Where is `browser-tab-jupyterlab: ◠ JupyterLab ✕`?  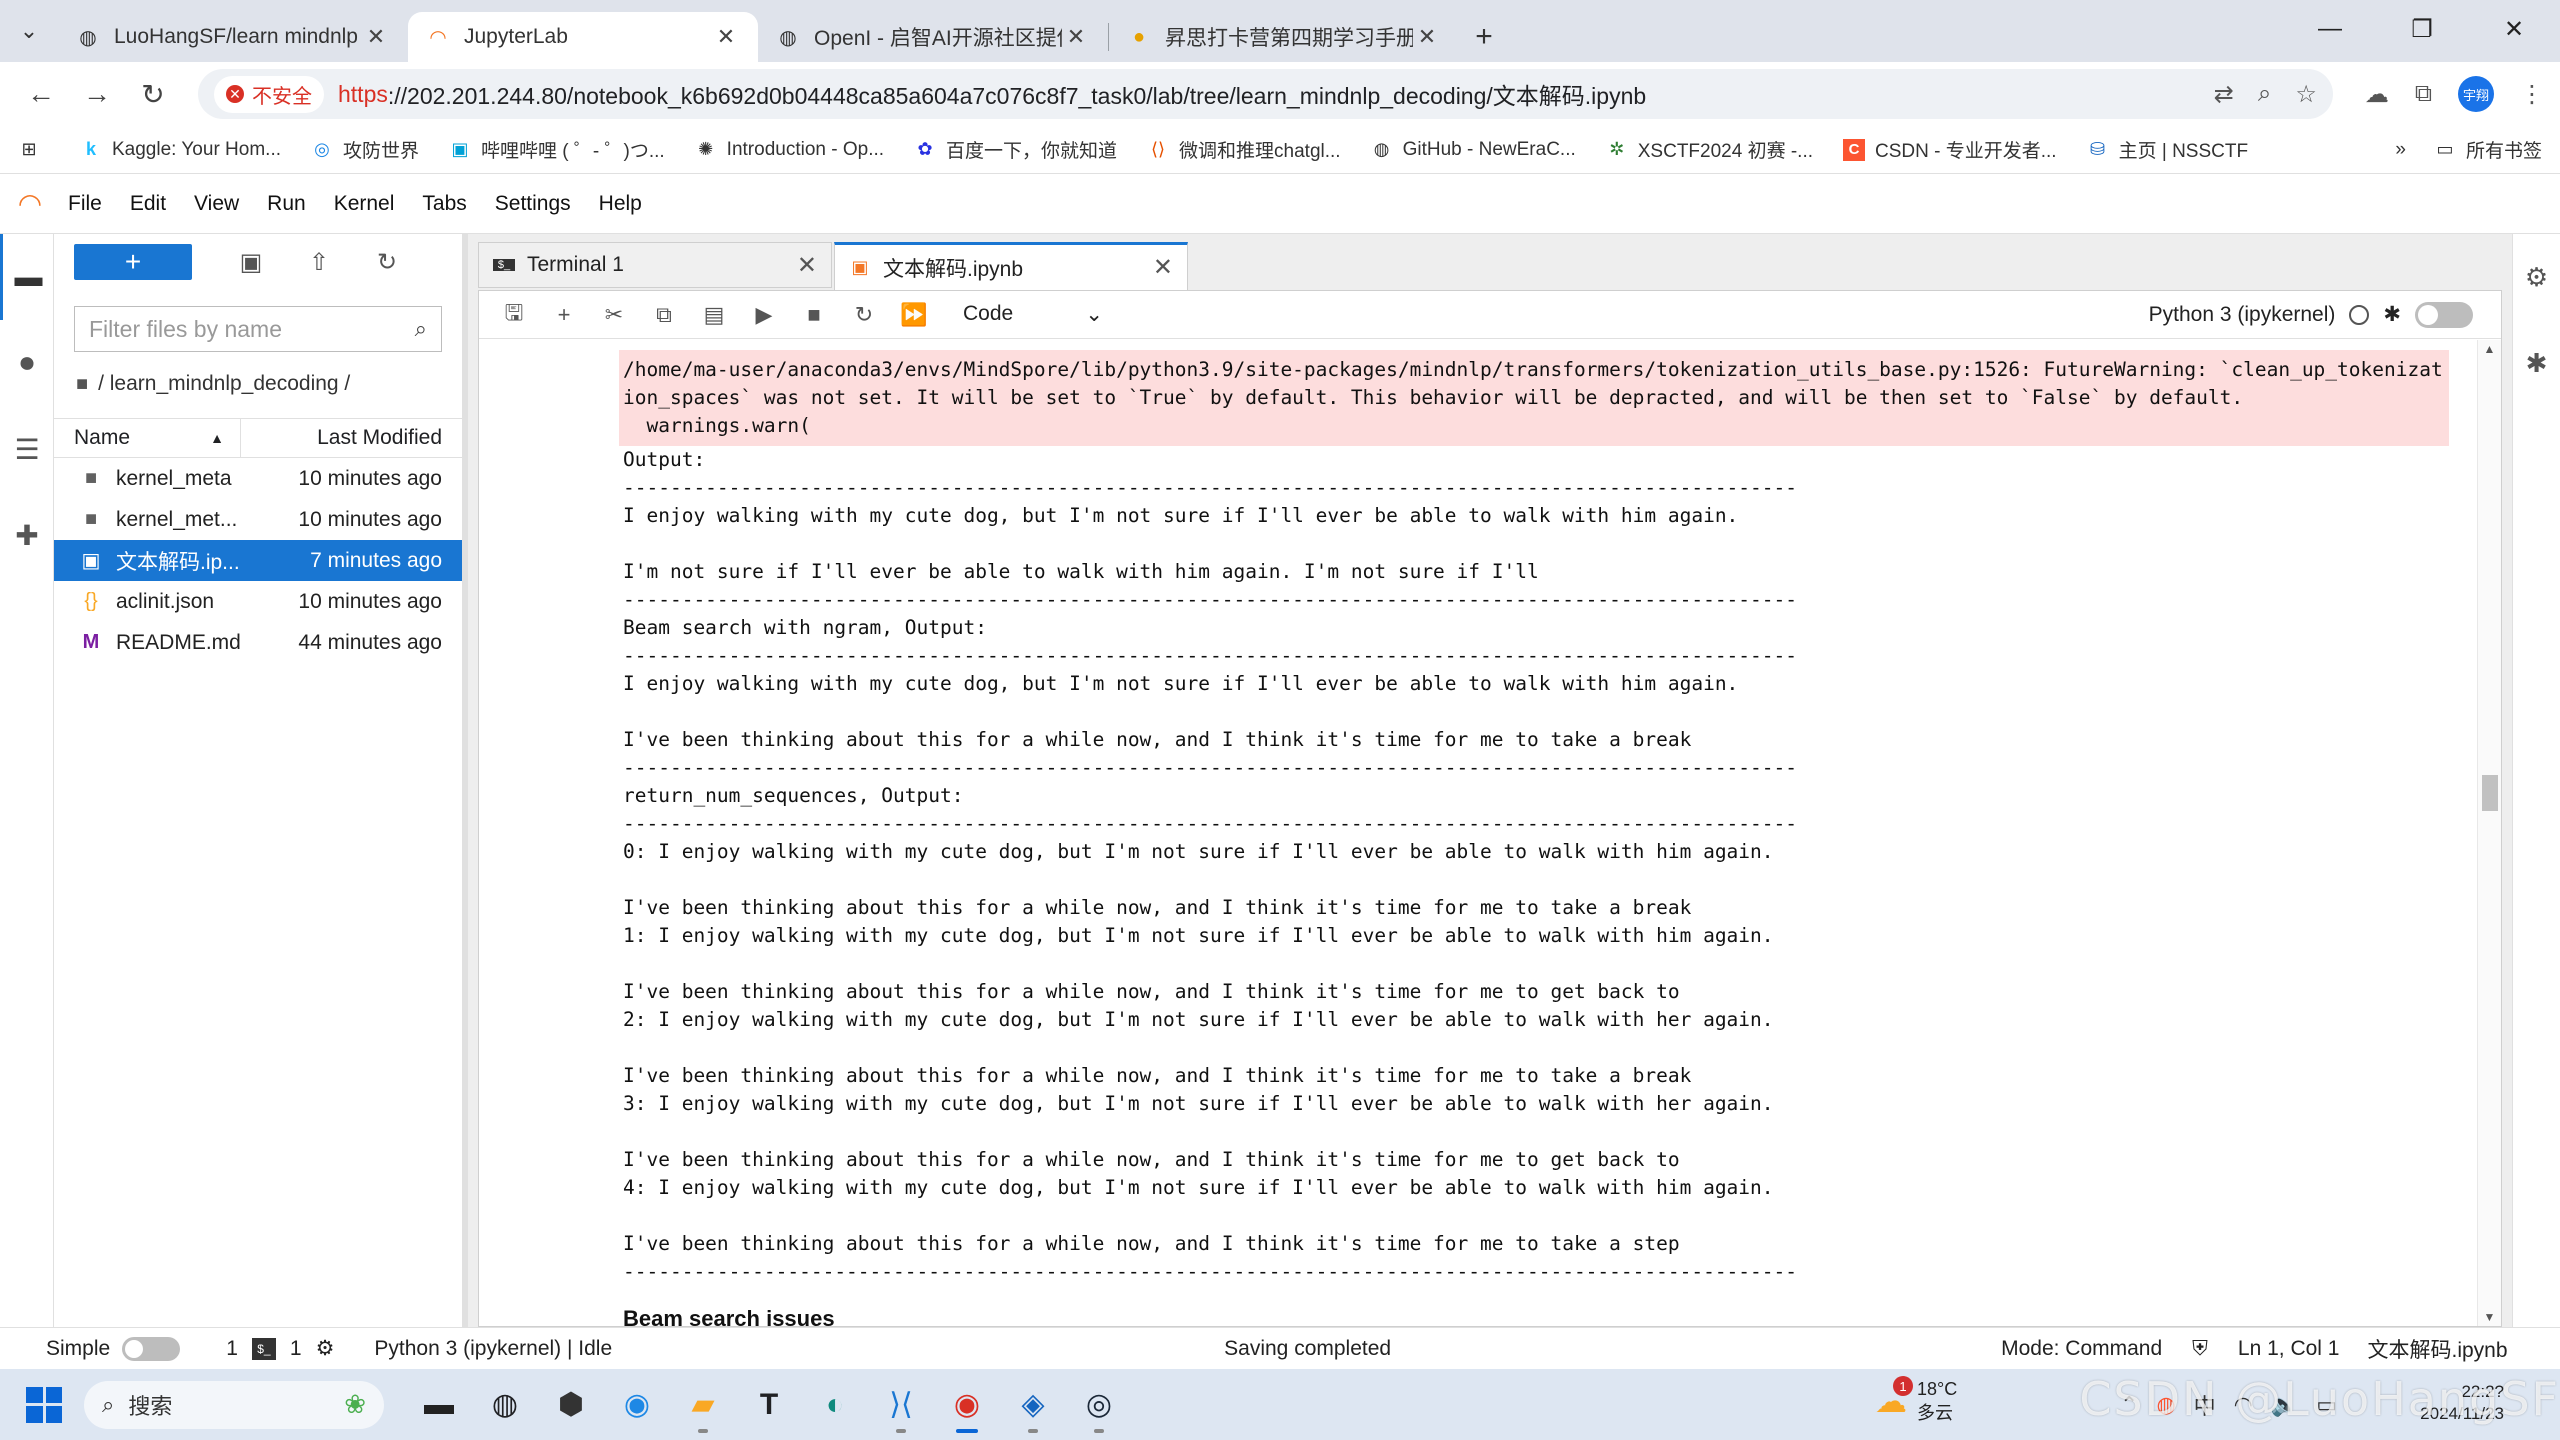
browser-tab-jupyterlab: ◠ JupyterLab ✕ is located at coordinates (583, 37).